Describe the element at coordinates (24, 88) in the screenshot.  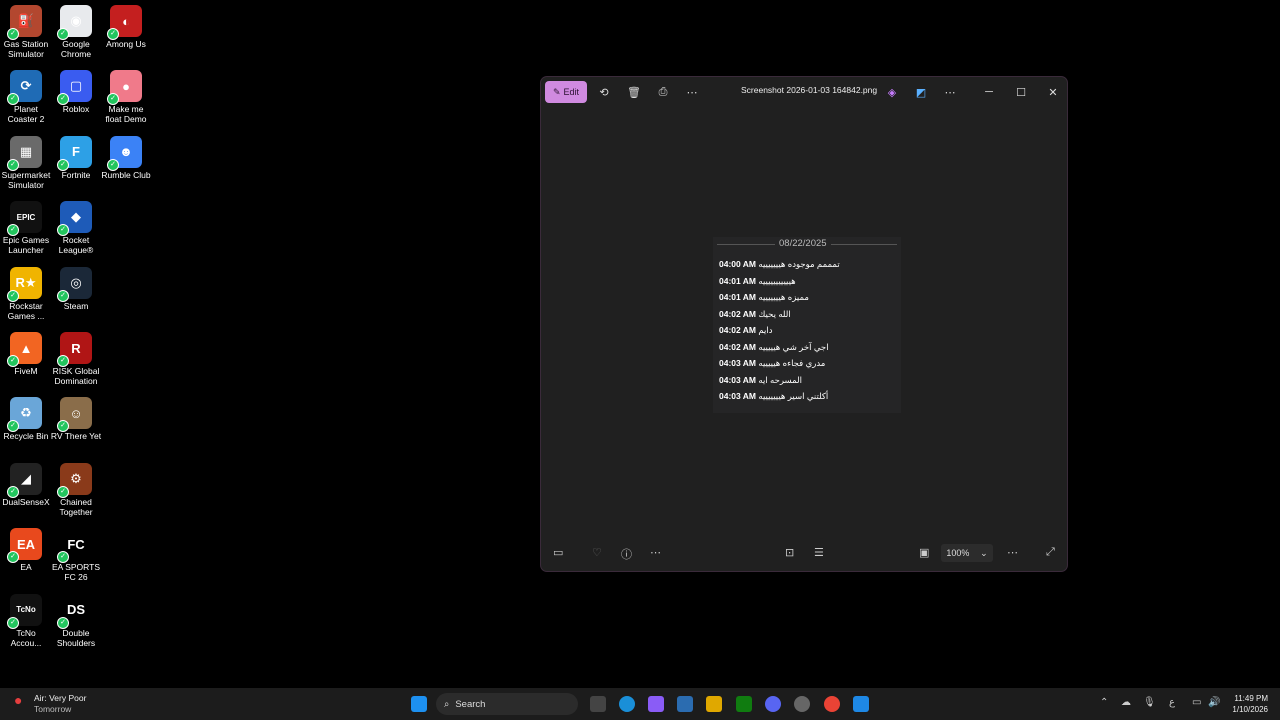
I see `planet-coaster-icon: ⟳ ✓` at that location.